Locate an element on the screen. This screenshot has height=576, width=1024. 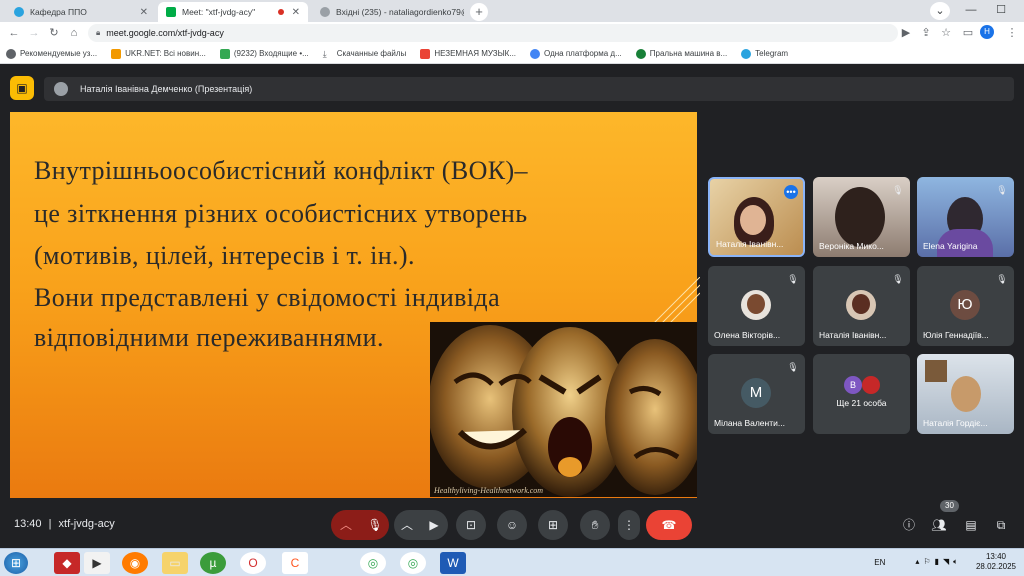
language-indicator: EN is located at coordinates (879, 562).